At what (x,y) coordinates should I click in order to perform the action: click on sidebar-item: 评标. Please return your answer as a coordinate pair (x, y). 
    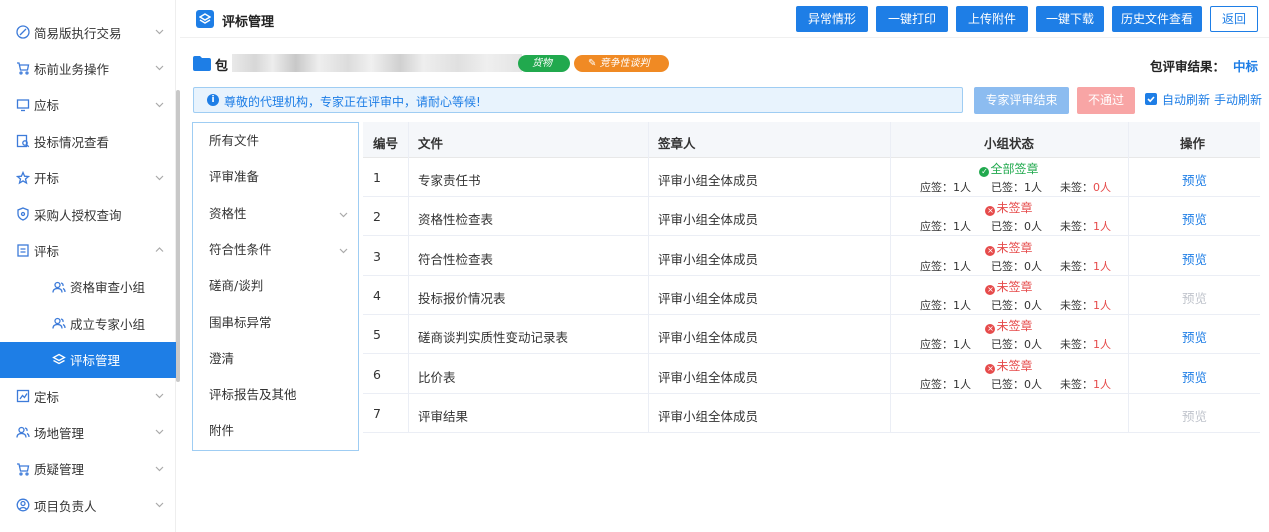
    Looking at the image, I should click on (88, 250).